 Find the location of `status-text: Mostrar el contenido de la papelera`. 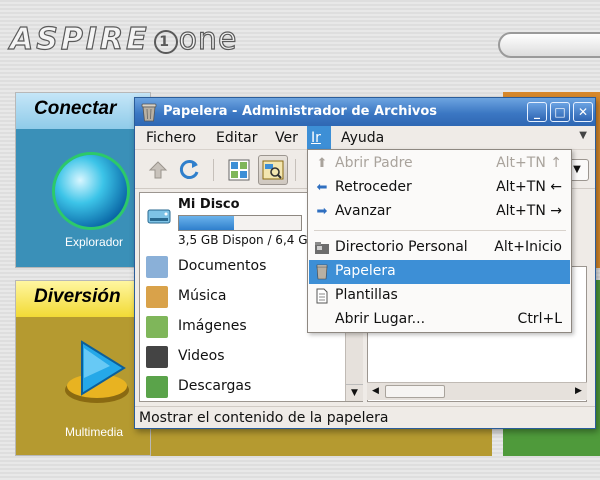

status-text: Mostrar el contenido de la papelera is located at coordinates (264, 418).